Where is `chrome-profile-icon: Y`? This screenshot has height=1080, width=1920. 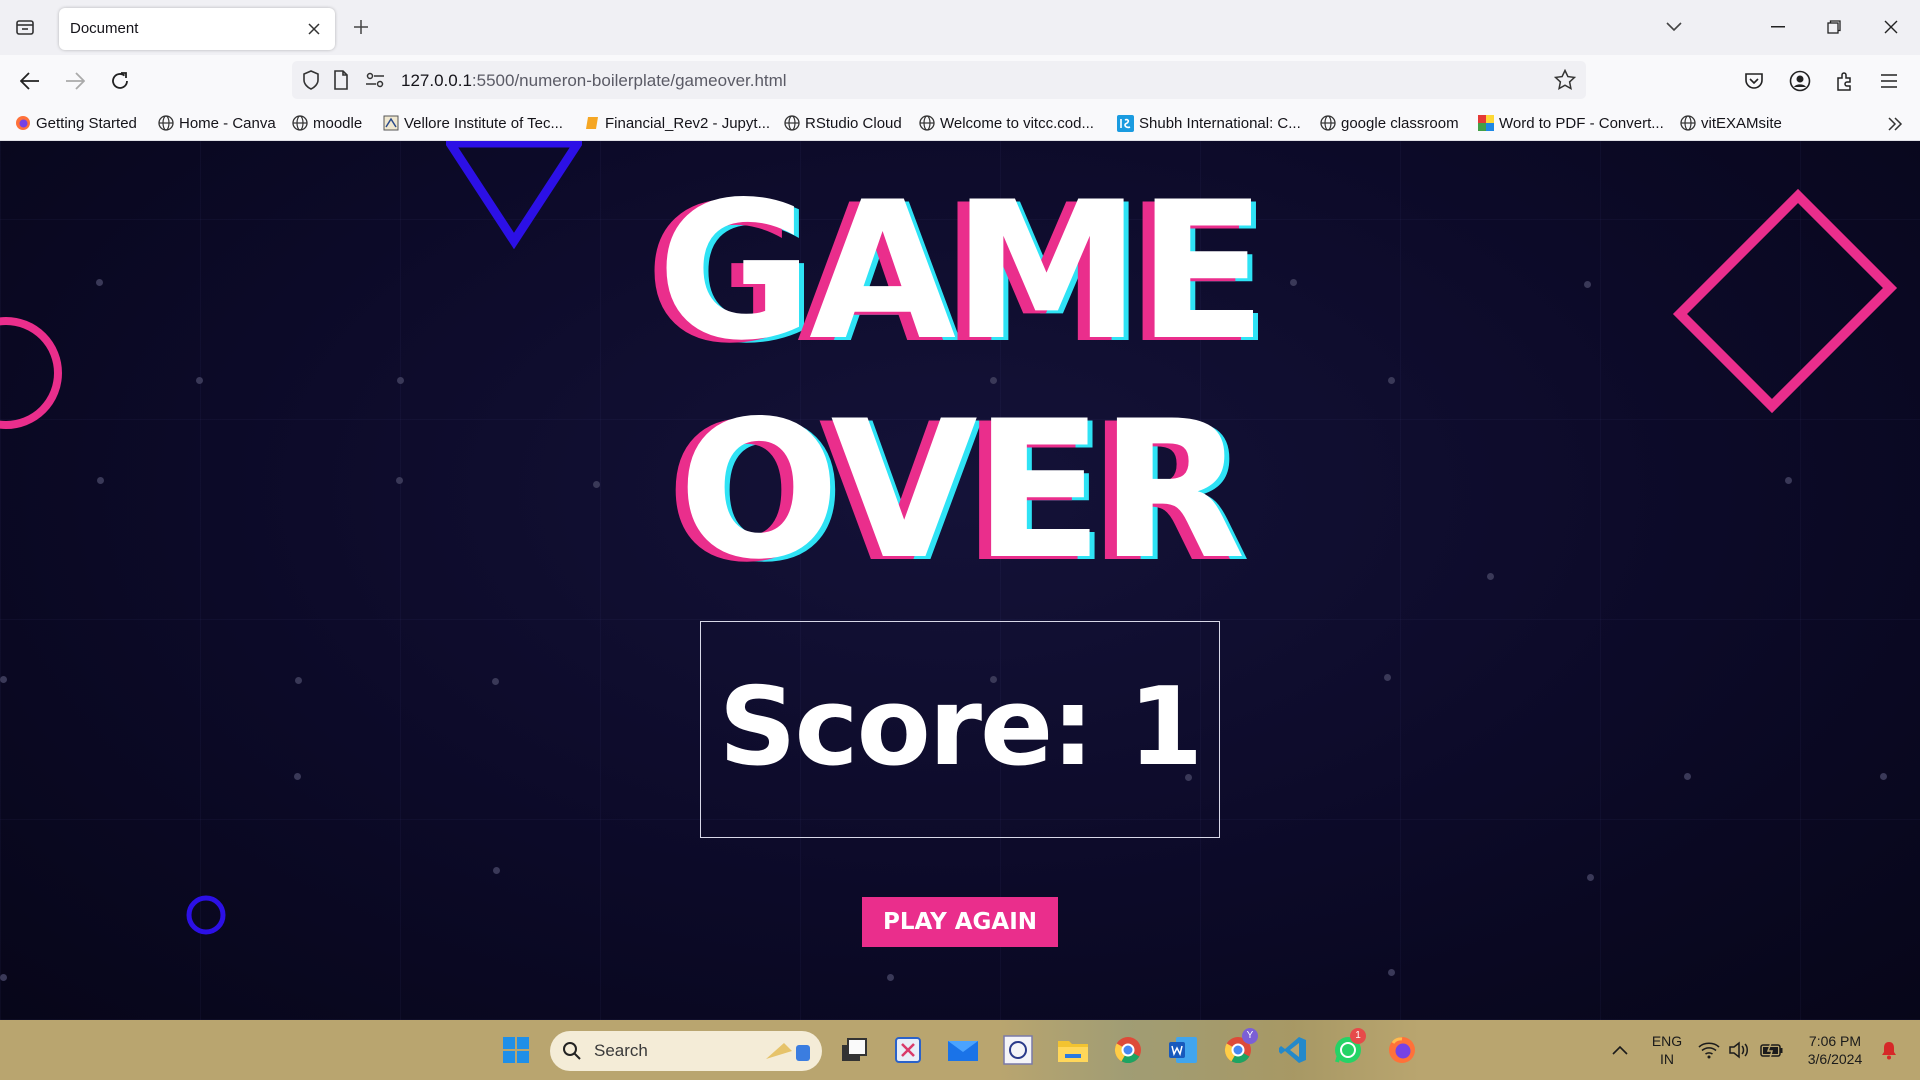
chrome-profile-icon: Y is located at coordinates (1239, 1048).